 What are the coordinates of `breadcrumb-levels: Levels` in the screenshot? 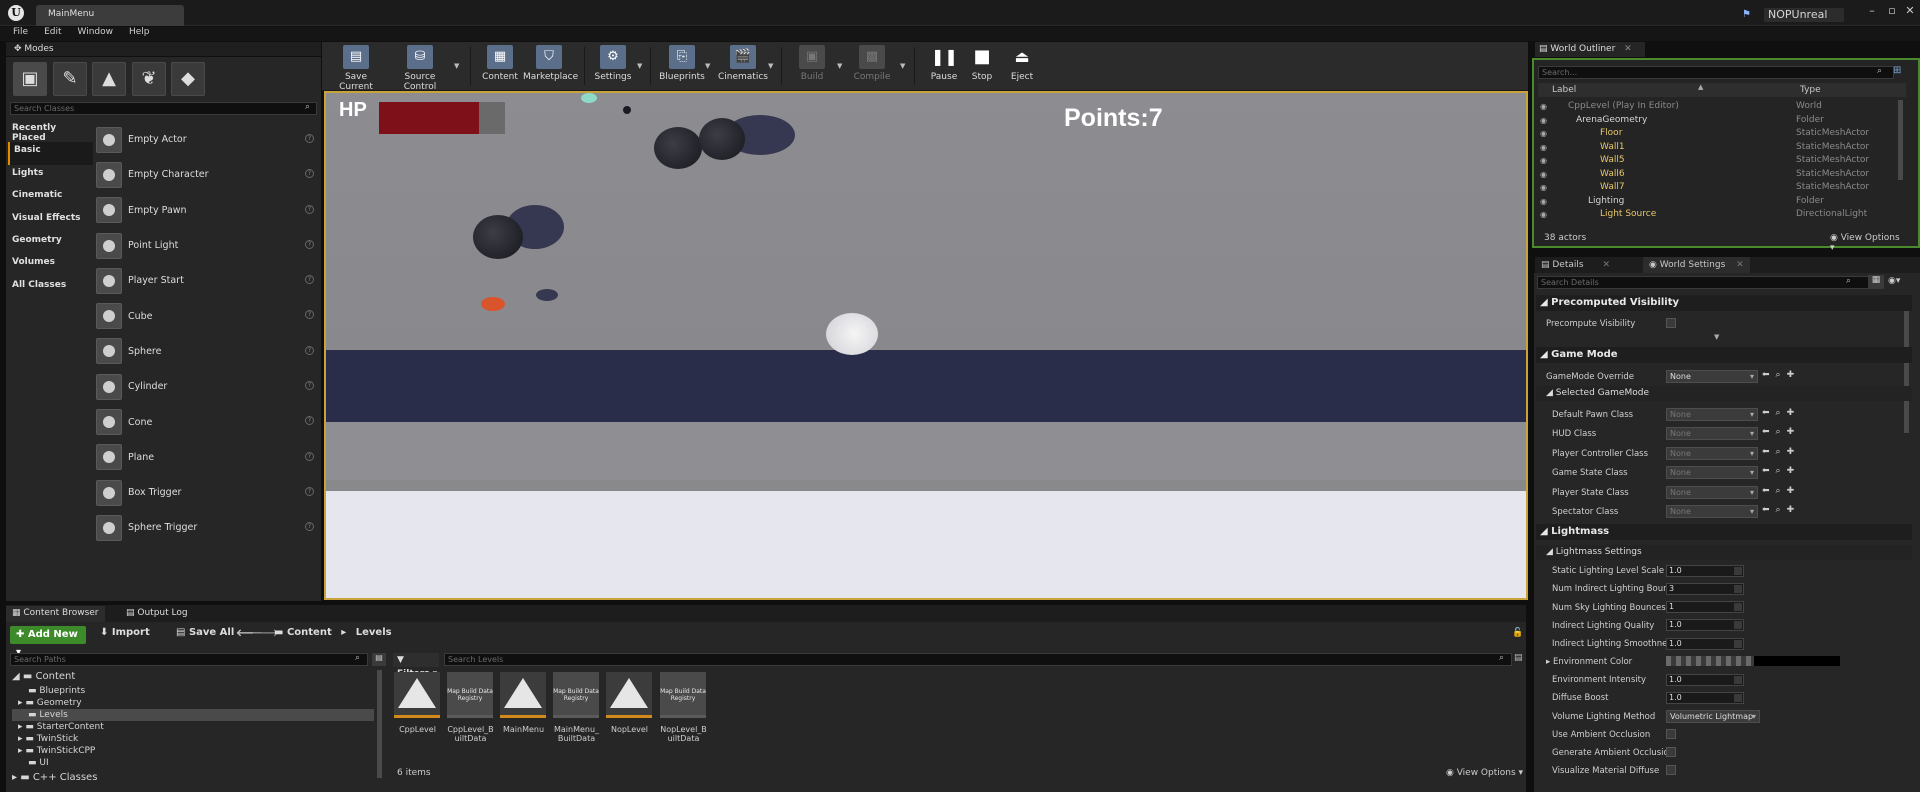 It's located at (374, 632).